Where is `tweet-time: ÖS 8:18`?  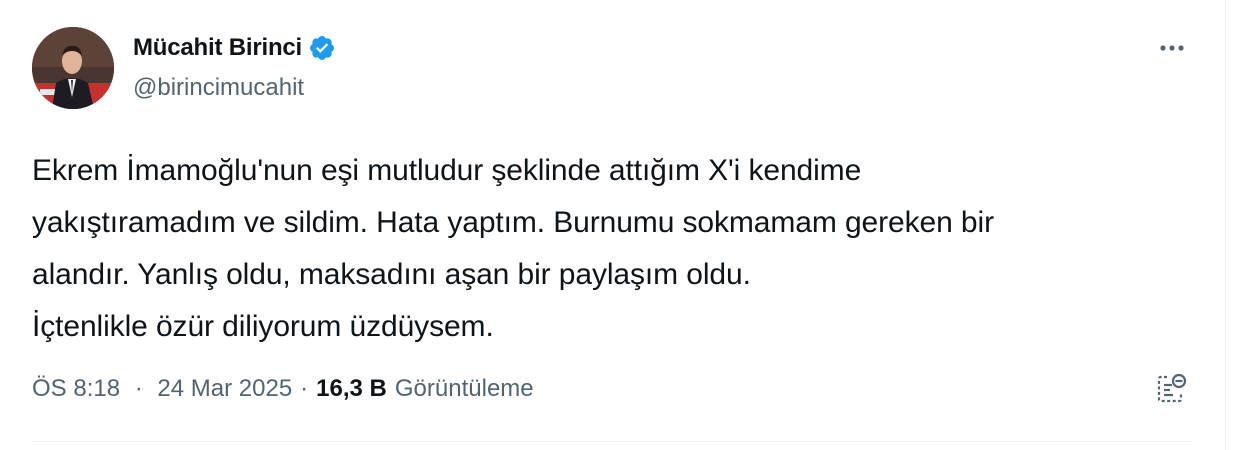 tweet-time: ÖS 8:18 is located at coordinates (76, 388).